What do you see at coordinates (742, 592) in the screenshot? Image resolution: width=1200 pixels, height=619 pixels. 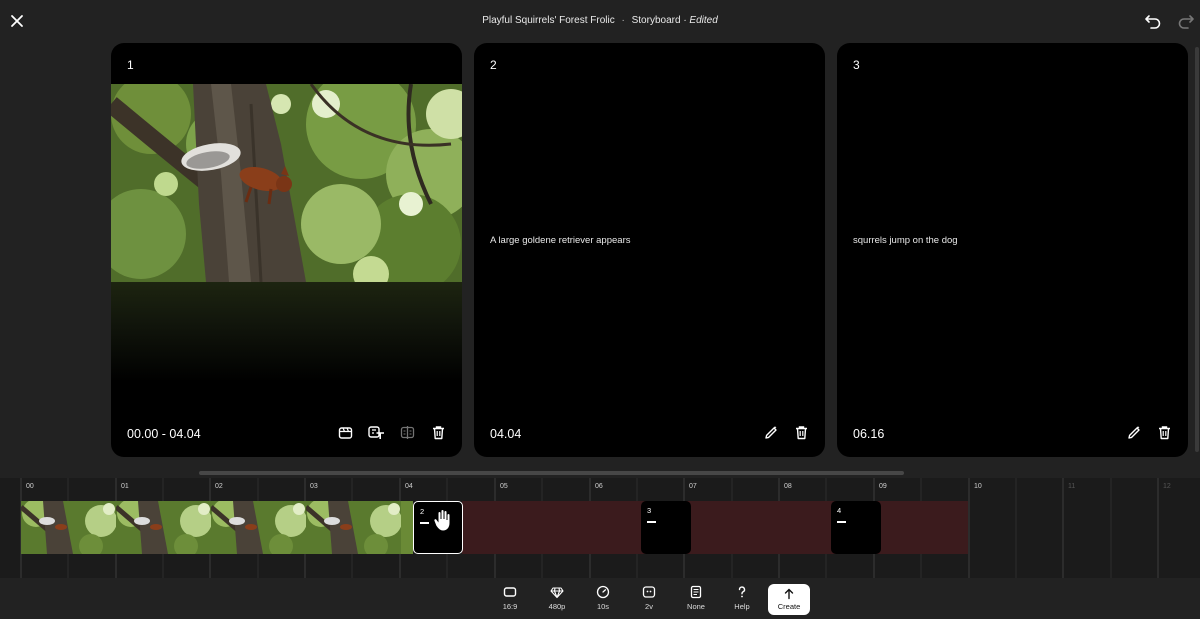 I see `question-mark-icon` at bounding box center [742, 592].